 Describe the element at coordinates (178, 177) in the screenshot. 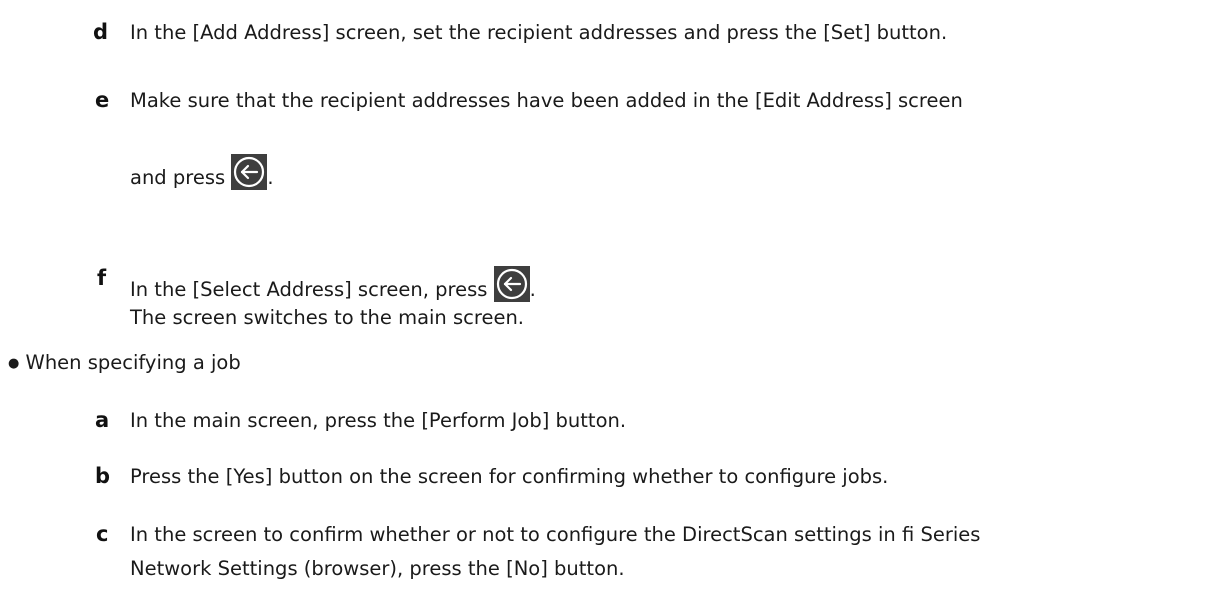

I see `step-e-text2: and press` at that location.